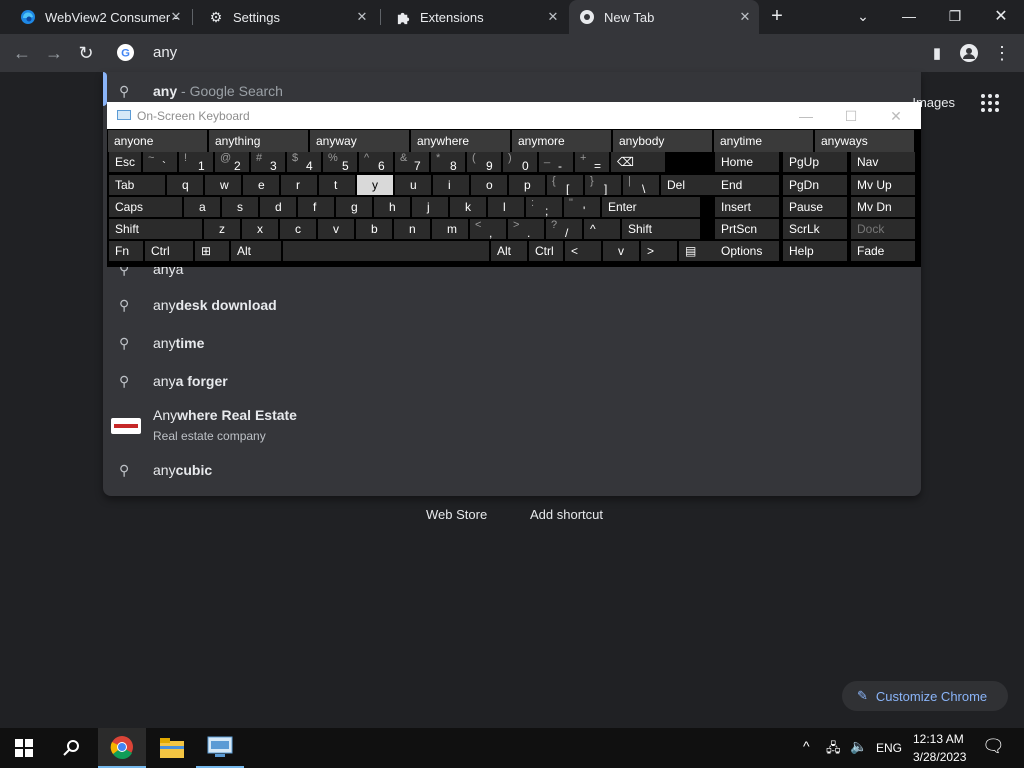  What do you see at coordinates (806, 746) in the screenshot?
I see `chevron-up-icon: ^` at bounding box center [806, 746].